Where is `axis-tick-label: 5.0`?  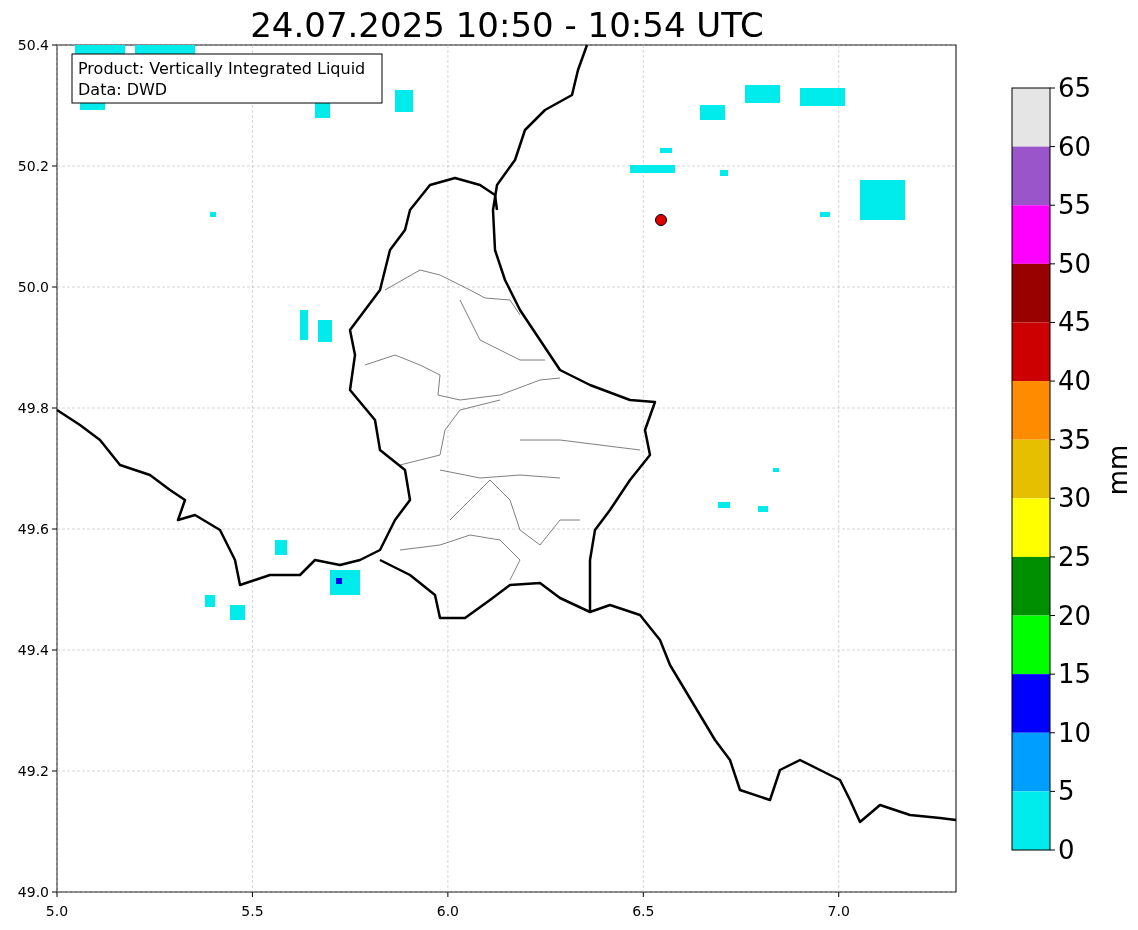
axis-tick-label: 5.0 is located at coordinates (57, 911).